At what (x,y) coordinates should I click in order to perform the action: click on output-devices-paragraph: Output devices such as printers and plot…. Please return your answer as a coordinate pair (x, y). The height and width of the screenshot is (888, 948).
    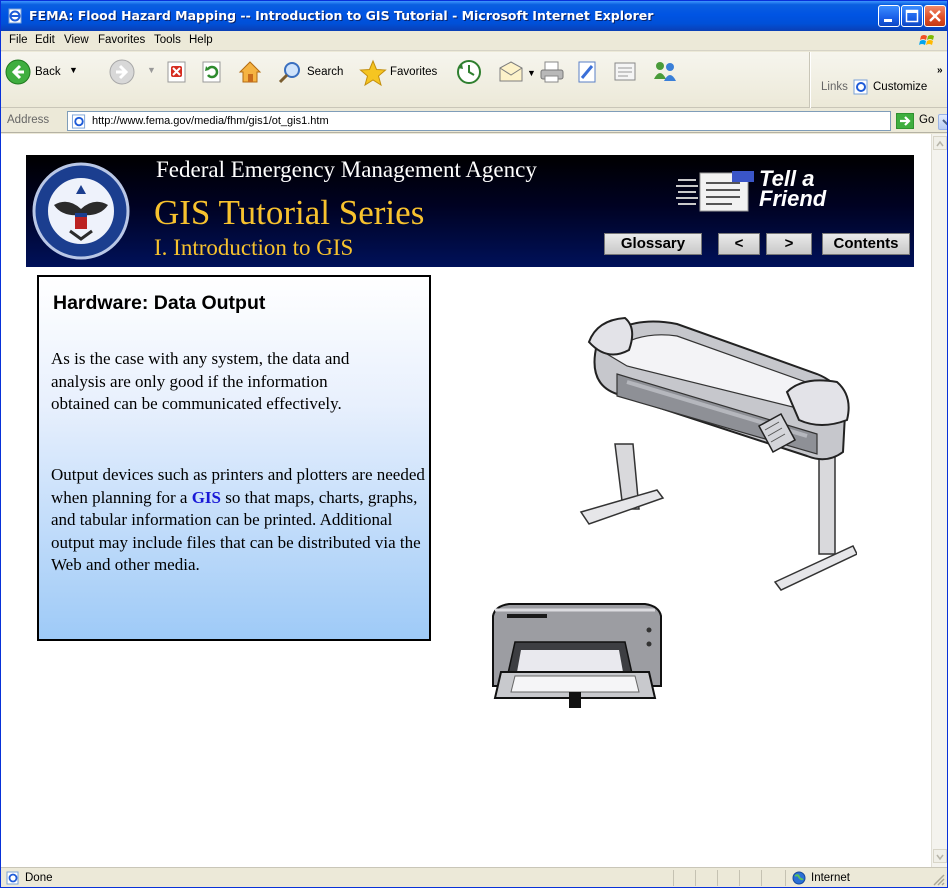
    Looking at the image, I should click on (240, 520).